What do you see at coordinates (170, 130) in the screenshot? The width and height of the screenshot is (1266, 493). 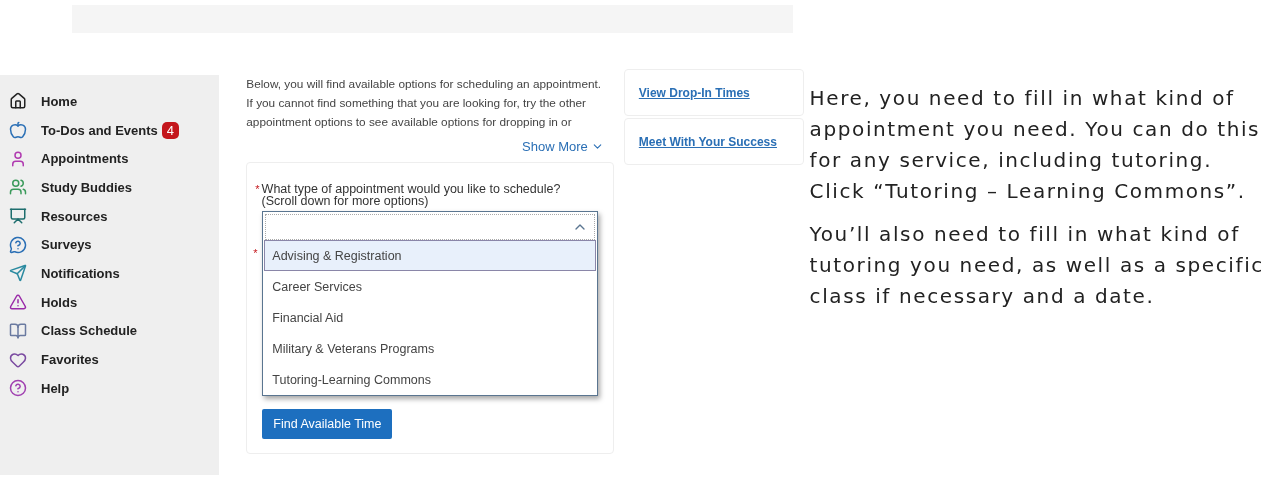 I see `count-badge: 4` at bounding box center [170, 130].